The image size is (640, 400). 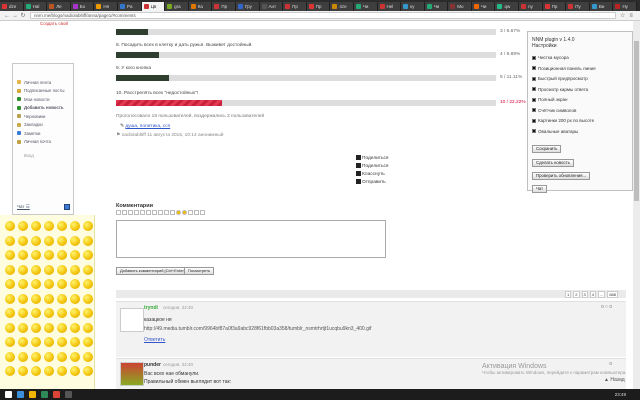 I want to click on browser-tab: Ант, so click(x=271, y=6).